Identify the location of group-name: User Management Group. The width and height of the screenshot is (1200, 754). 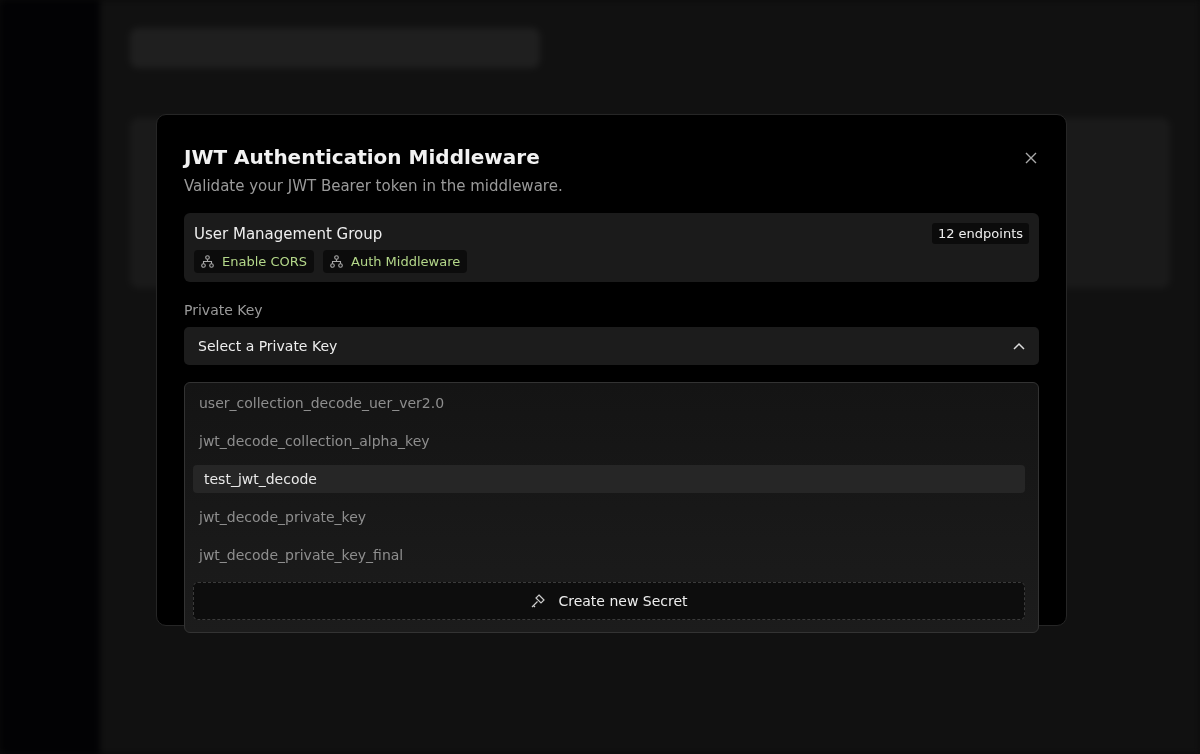
(288, 233).